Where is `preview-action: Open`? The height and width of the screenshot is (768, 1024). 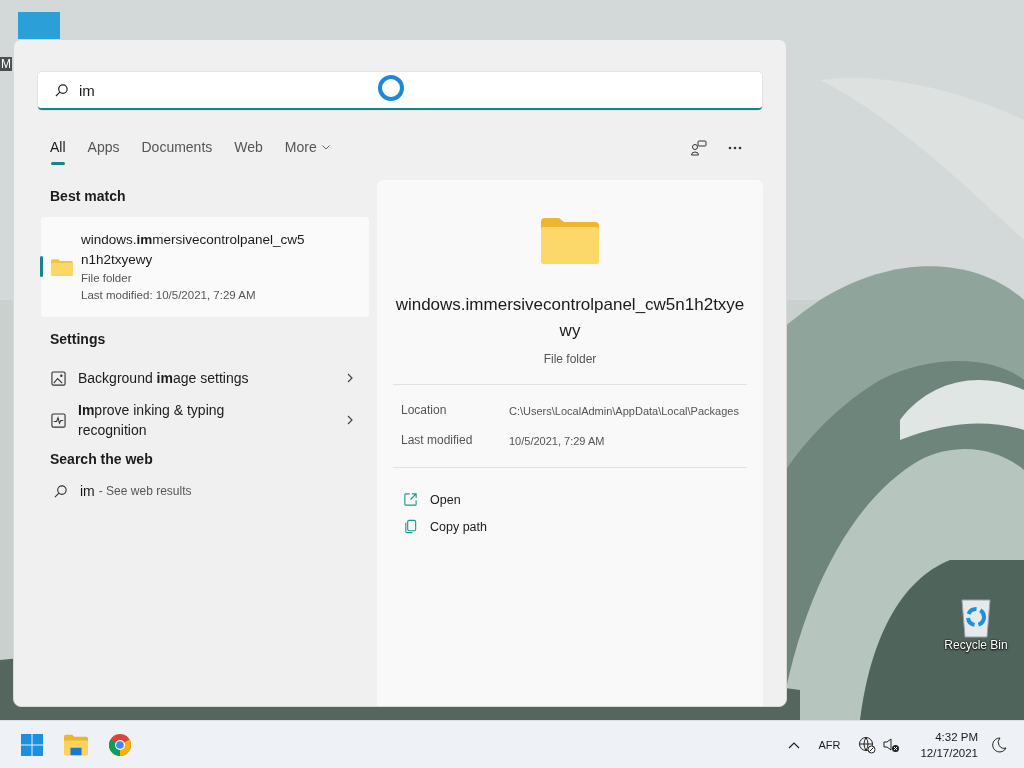 preview-action: Open is located at coordinates (432, 499).